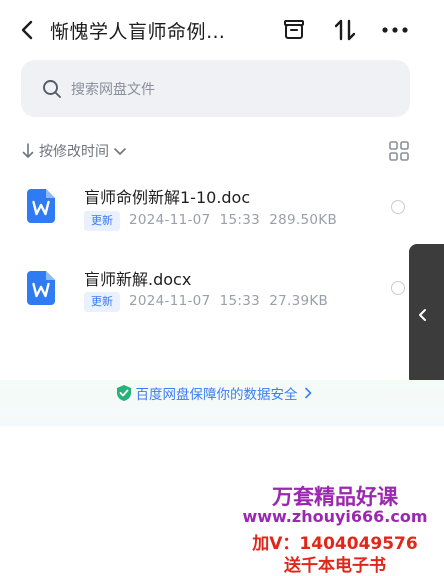 This screenshot has width=444, height=576. Describe the element at coordinates (138, 279) in the screenshot. I see `file-name: 盲师新解.docx` at that location.